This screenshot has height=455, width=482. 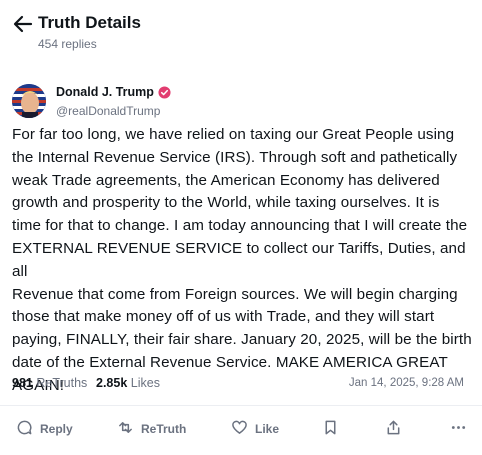 I want to click on post-timestamp: Jan 14, 2025, 9:28 AM, so click(x=406, y=383).